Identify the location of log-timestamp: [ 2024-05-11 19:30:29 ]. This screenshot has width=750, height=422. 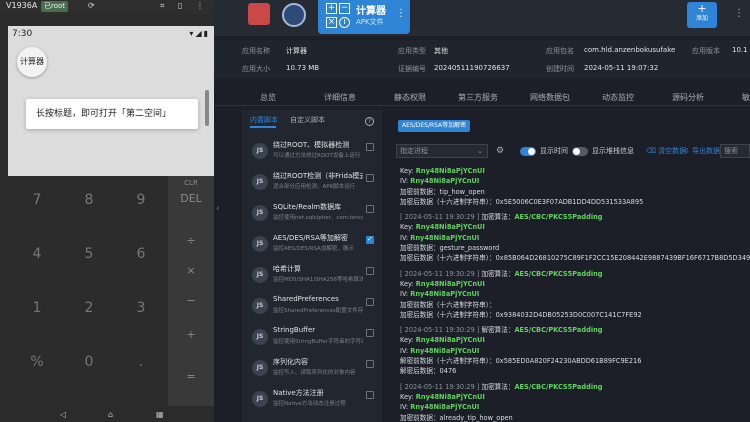
(440, 217).